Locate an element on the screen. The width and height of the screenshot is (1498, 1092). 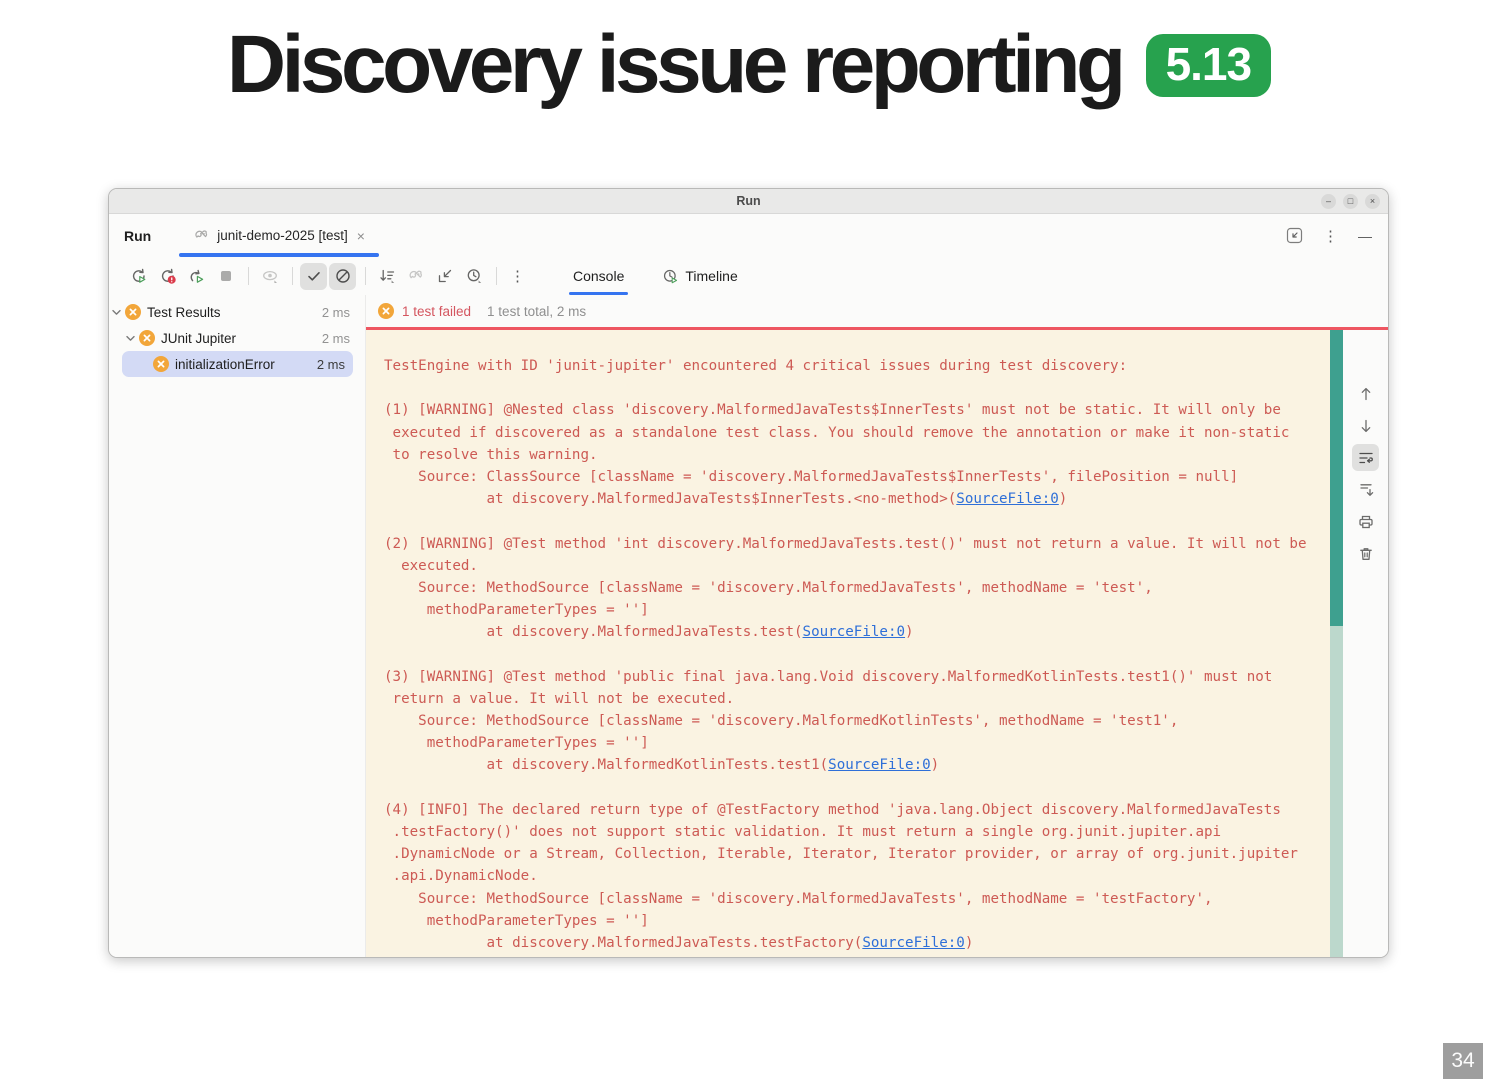
page-number: 34 is located at coordinates (1463, 1061).